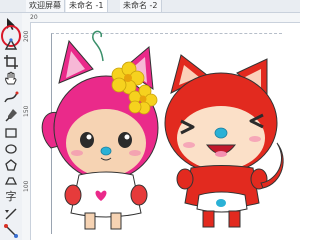 The width and height of the screenshot is (320, 240). I want to click on artistic-media-tool, so click(11, 115).